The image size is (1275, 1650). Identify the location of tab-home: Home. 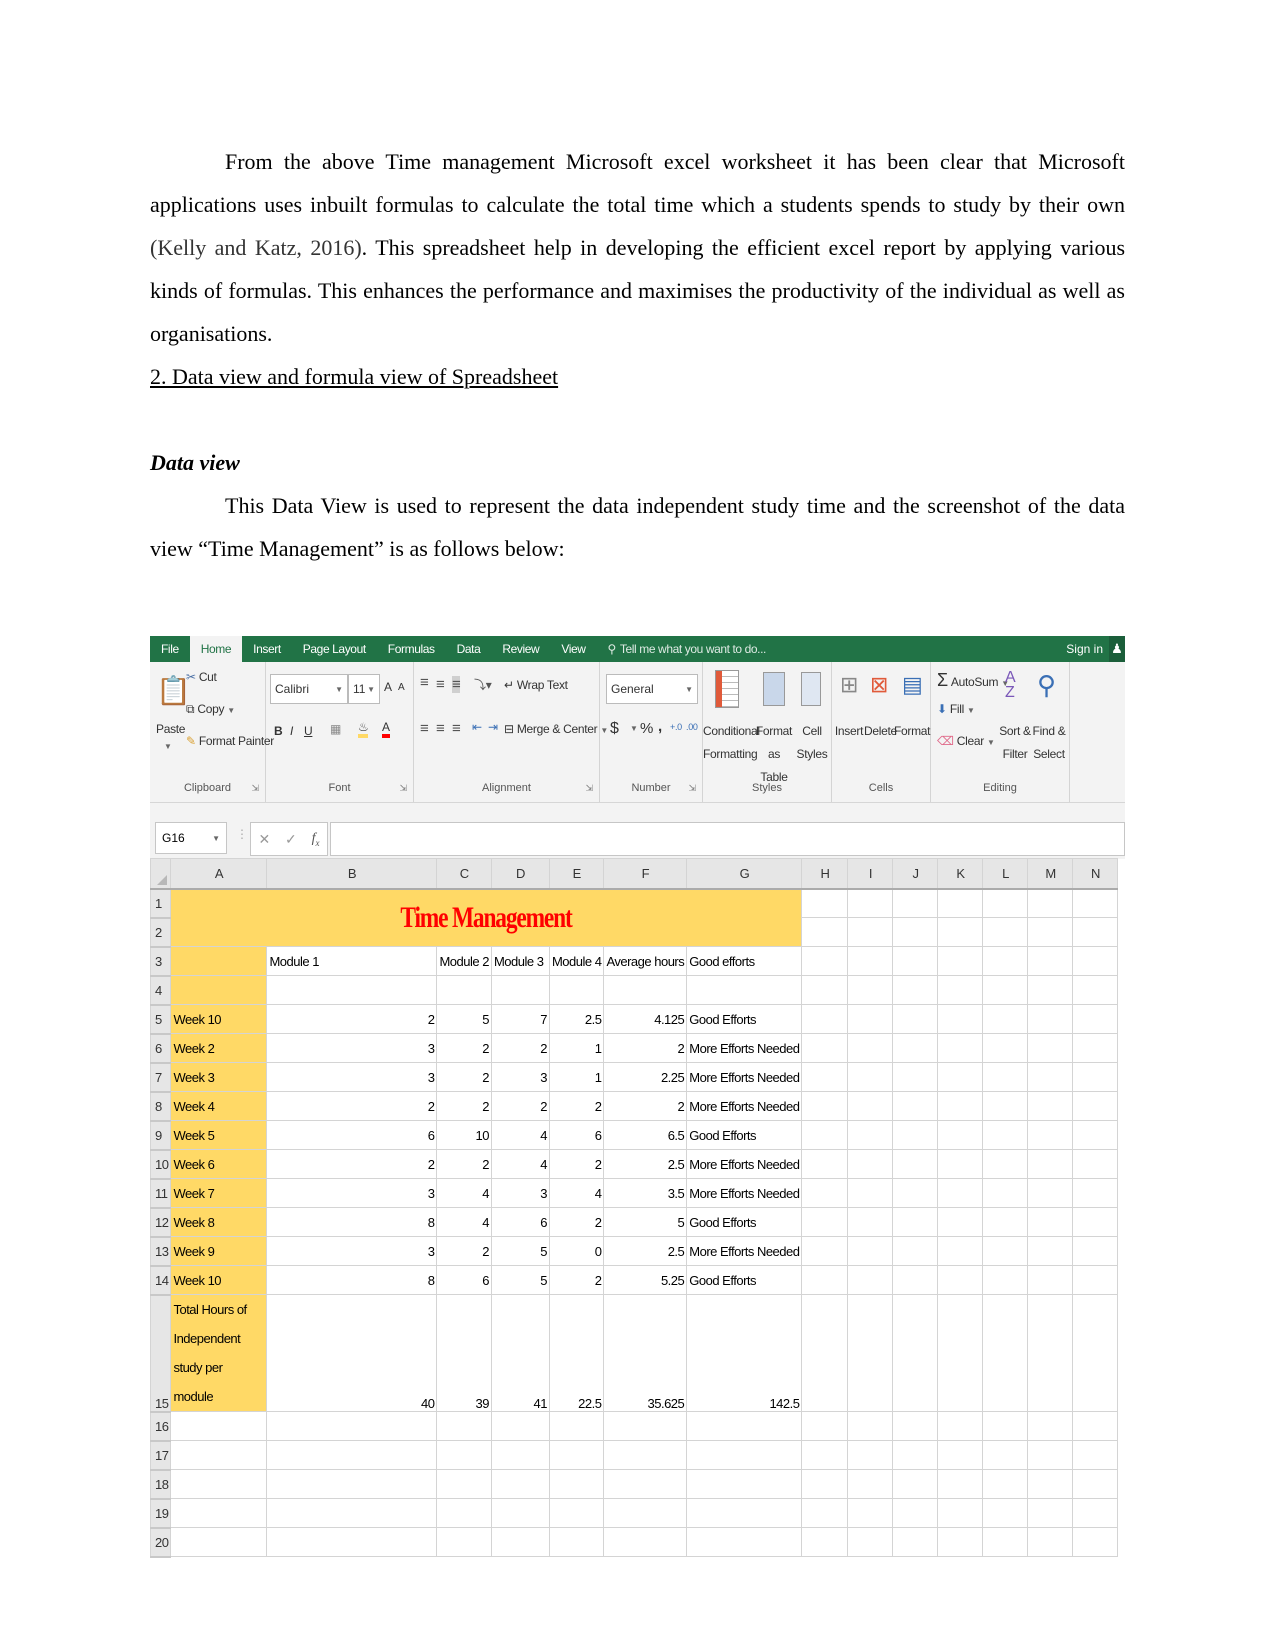
(216, 649).